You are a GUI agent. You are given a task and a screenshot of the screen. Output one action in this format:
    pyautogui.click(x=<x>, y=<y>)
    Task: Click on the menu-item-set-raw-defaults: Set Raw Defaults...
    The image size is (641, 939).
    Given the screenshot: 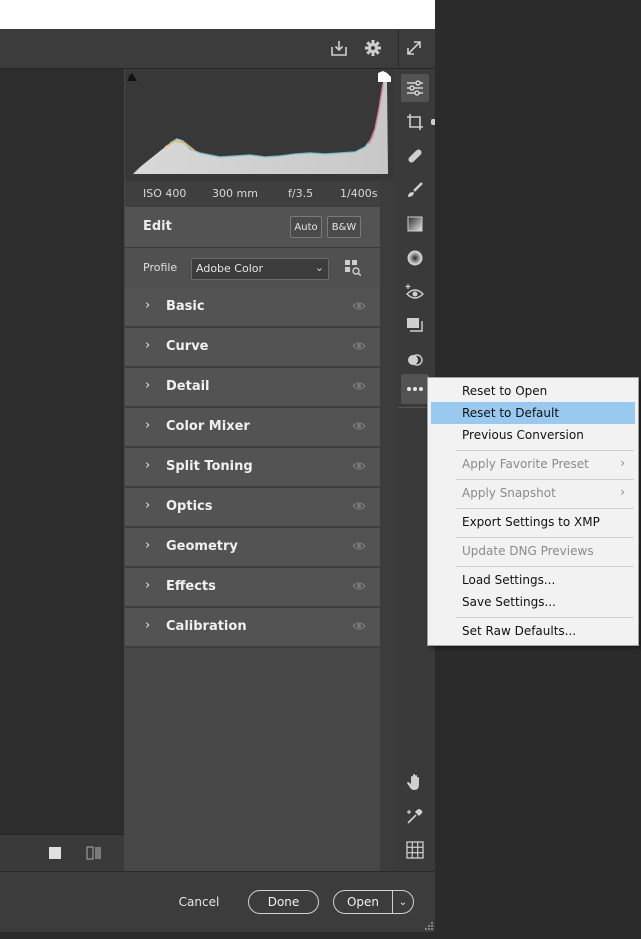 What is the action you would take?
    pyautogui.click(x=533, y=631)
    